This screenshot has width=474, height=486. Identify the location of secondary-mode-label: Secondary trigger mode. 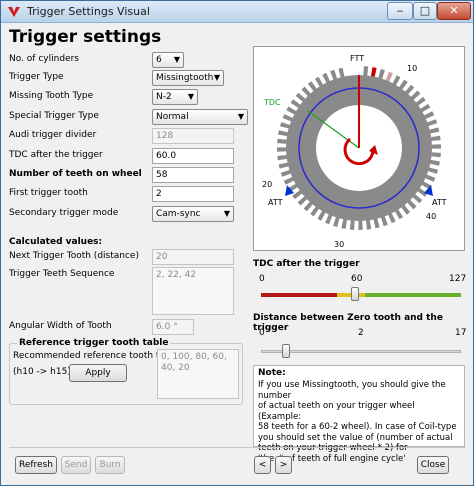
(64, 213).